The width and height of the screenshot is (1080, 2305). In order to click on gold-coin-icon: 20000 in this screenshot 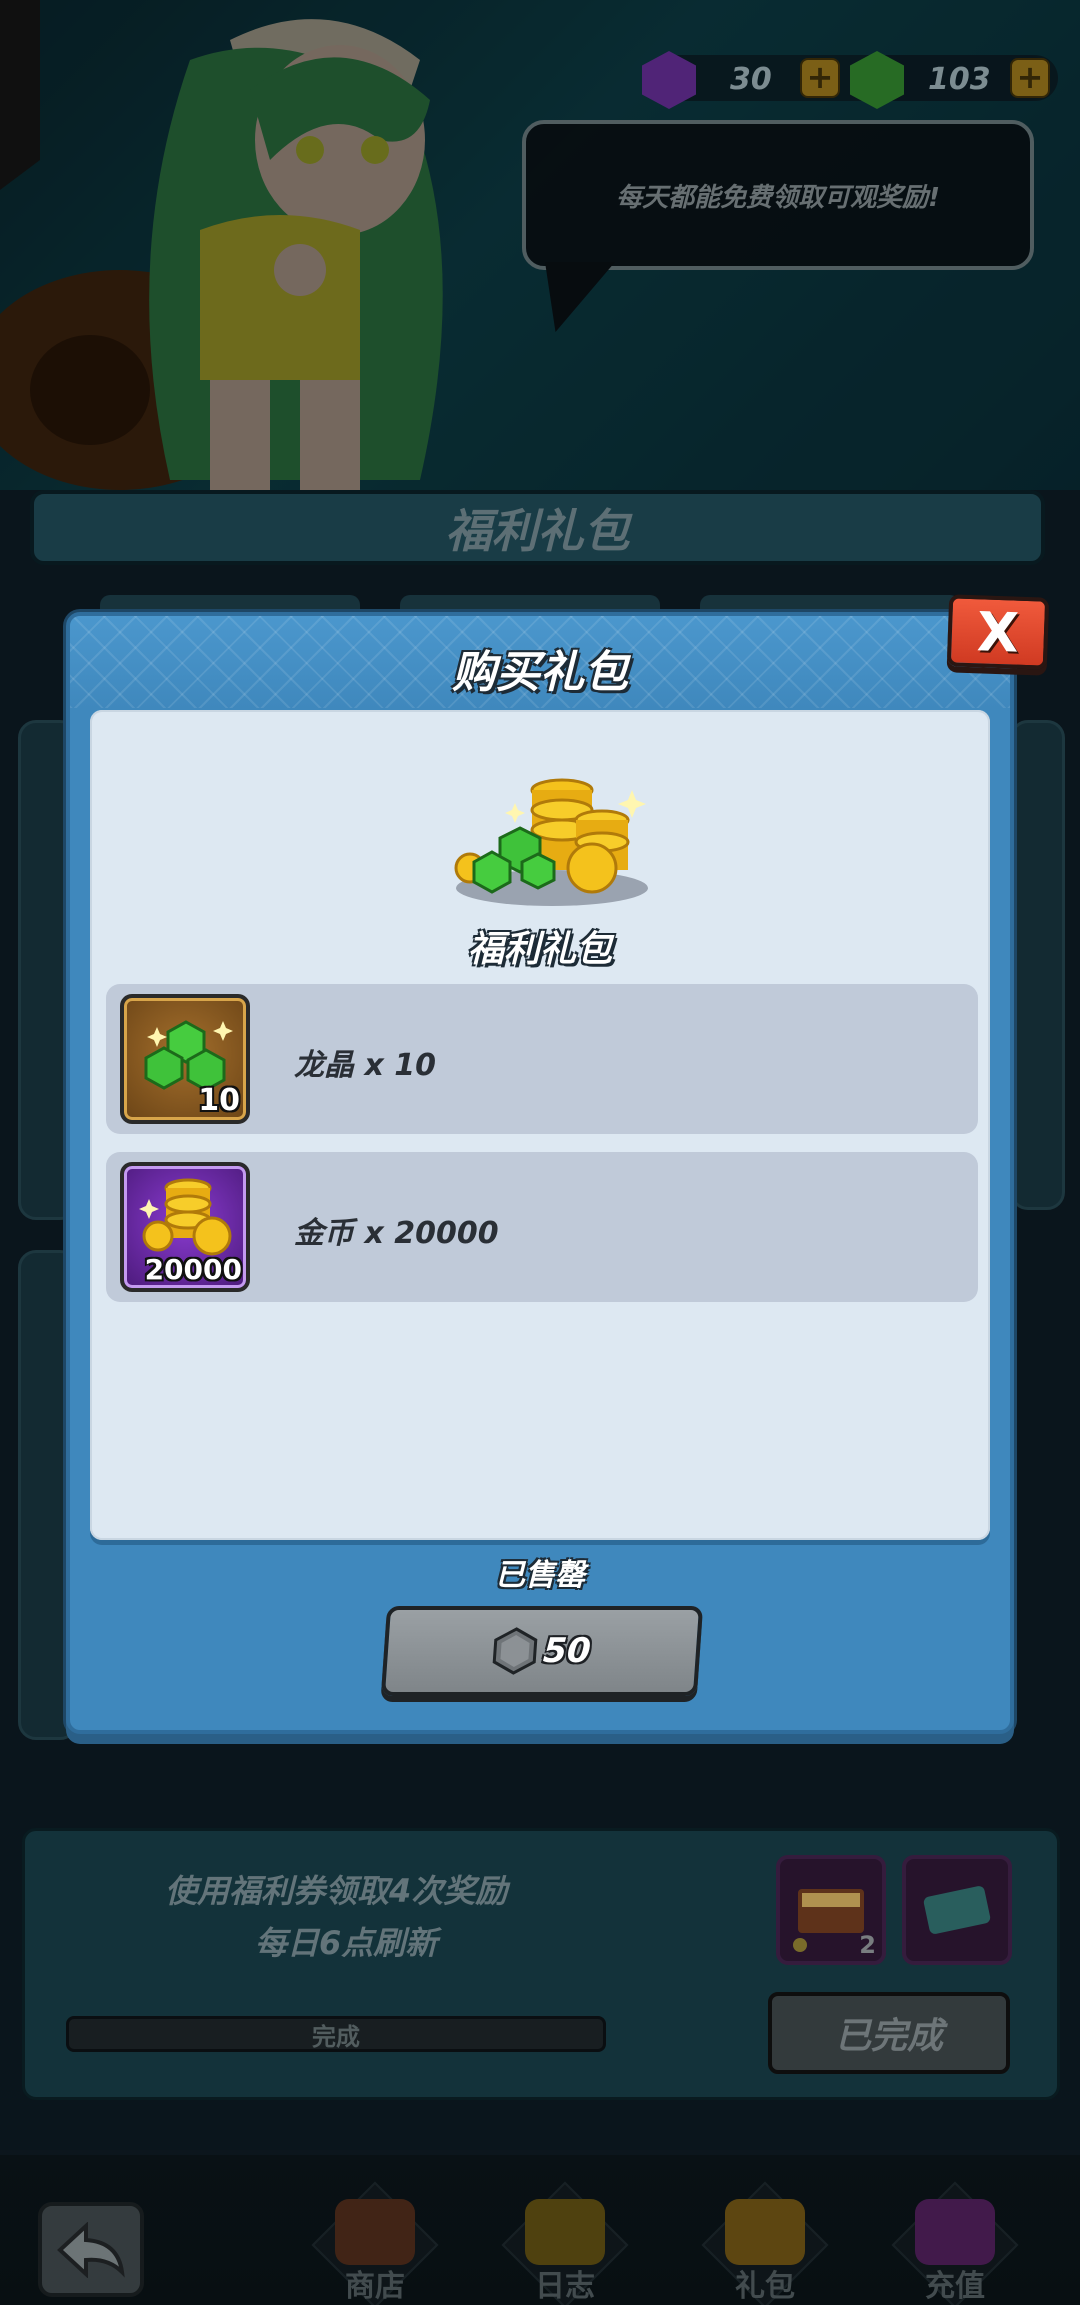, I will do `click(185, 1227)`.